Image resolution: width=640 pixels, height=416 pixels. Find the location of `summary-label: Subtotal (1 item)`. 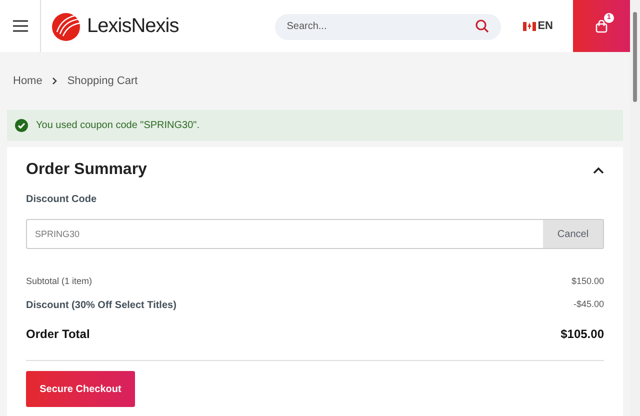

summary-label: Subtotal (1 item) is located at coordinates (59, 281).